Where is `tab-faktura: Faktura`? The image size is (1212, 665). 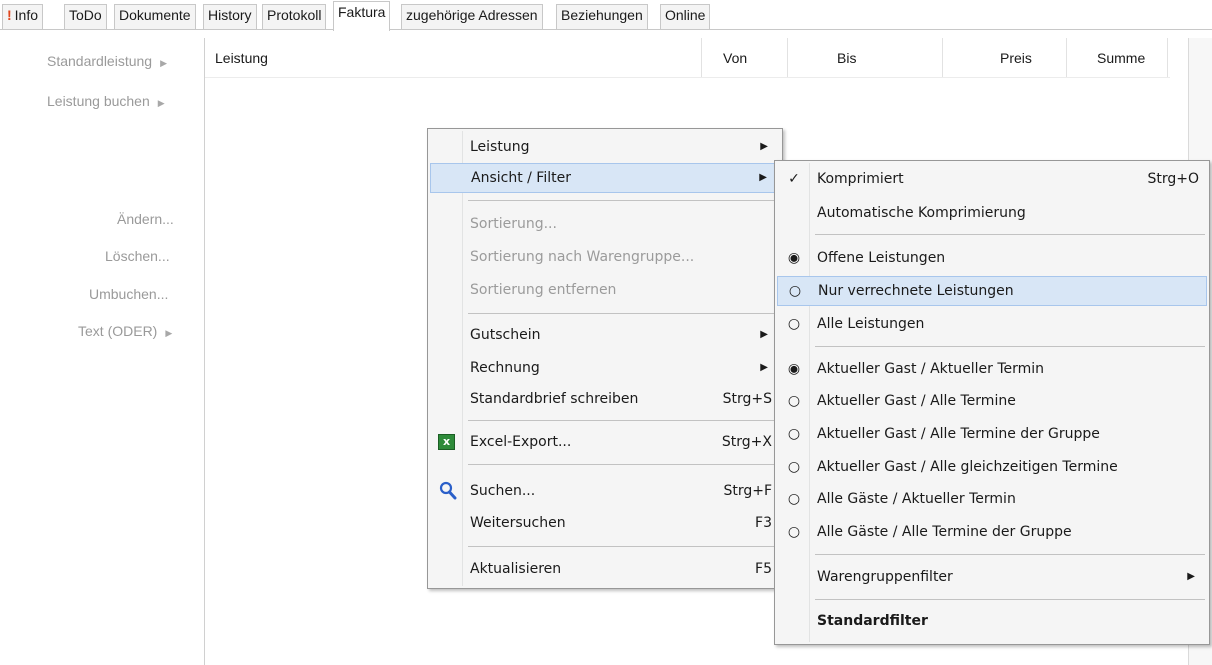
tab-faktura: Faktura is located at coordinates (362, 16).